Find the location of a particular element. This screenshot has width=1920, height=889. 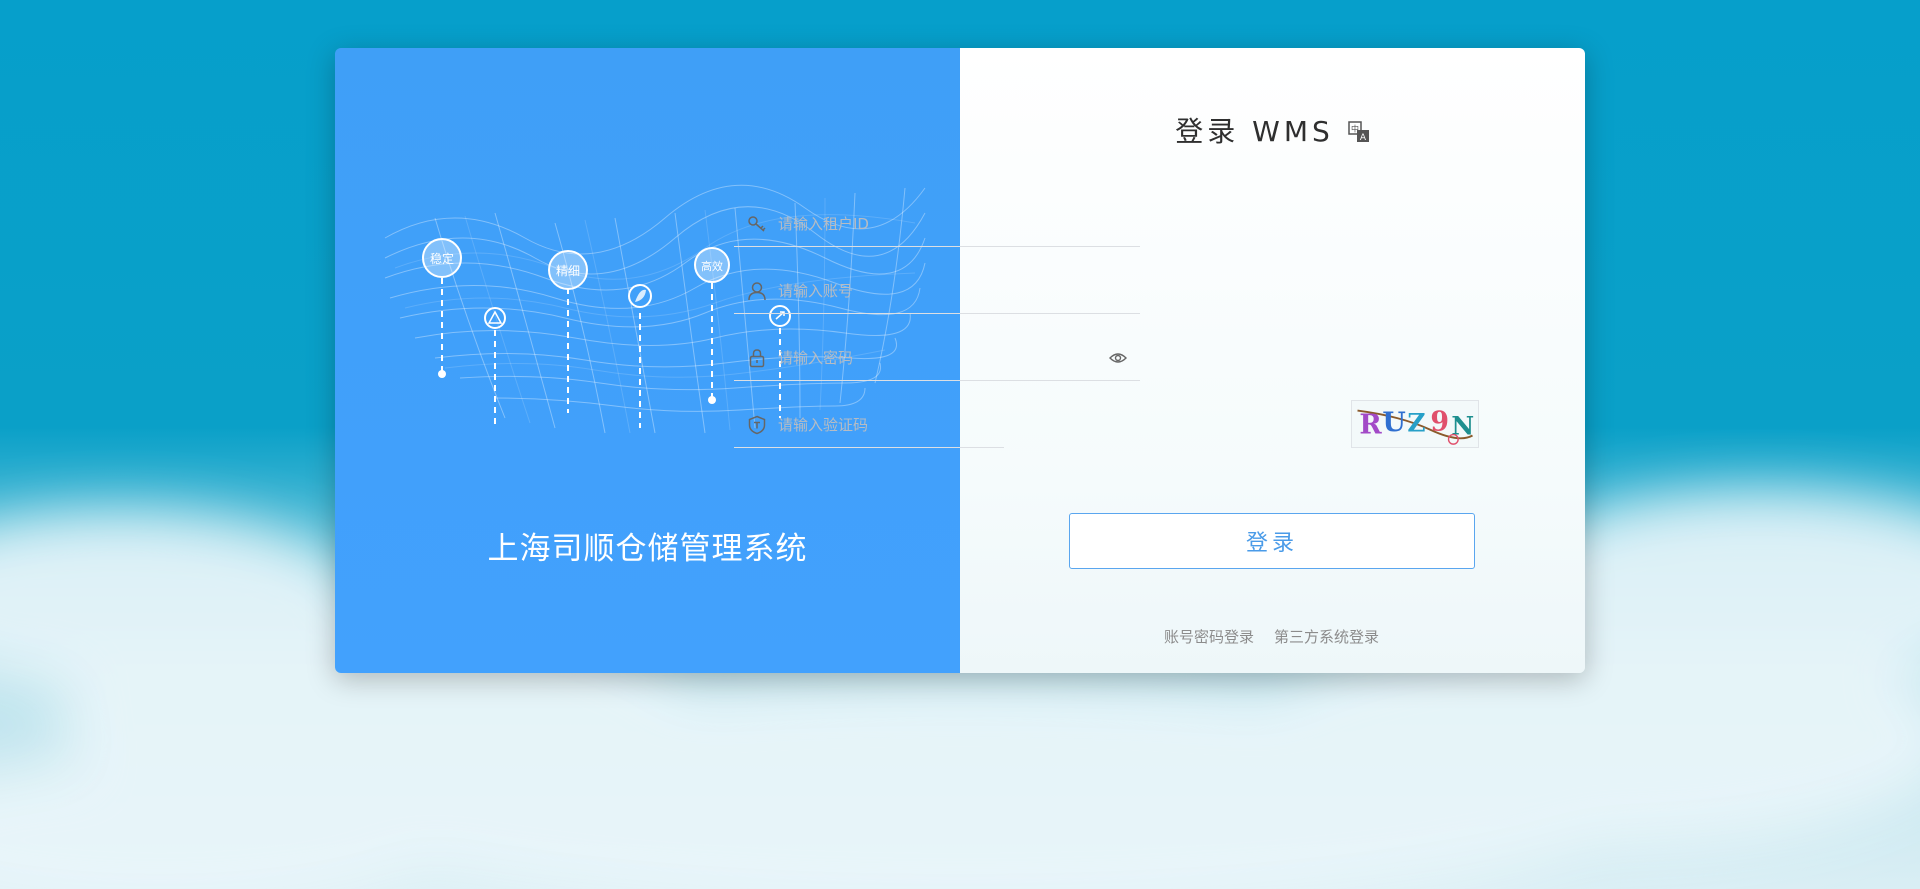

captcha-char: 9 is located at coordinates (1439, 422).